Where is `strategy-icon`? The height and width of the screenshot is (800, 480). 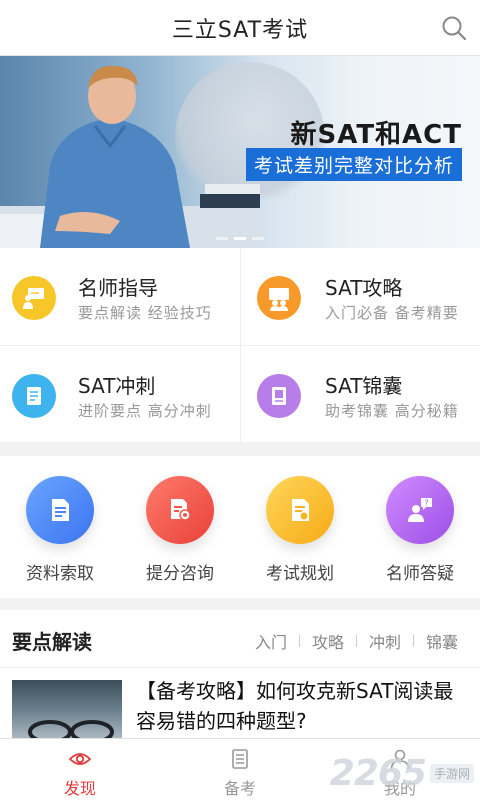 strategy-icon is located at coordinates (279, 298).